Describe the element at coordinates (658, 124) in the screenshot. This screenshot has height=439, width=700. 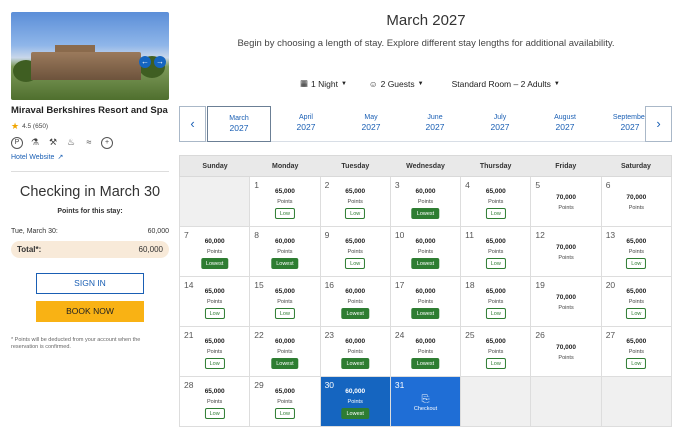
I see `next-month-chevron-icon: ›` at that location.